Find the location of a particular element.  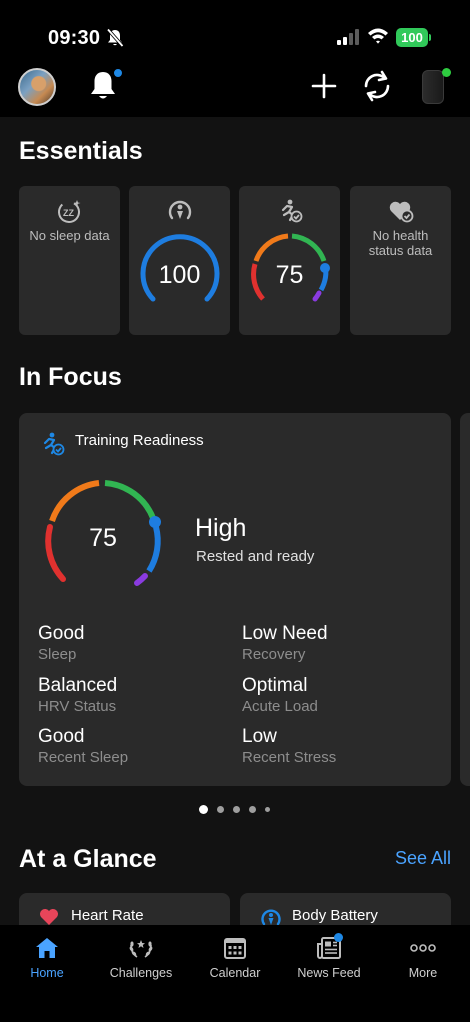

metric-value: Low Need is located at coordinates (285, 633).